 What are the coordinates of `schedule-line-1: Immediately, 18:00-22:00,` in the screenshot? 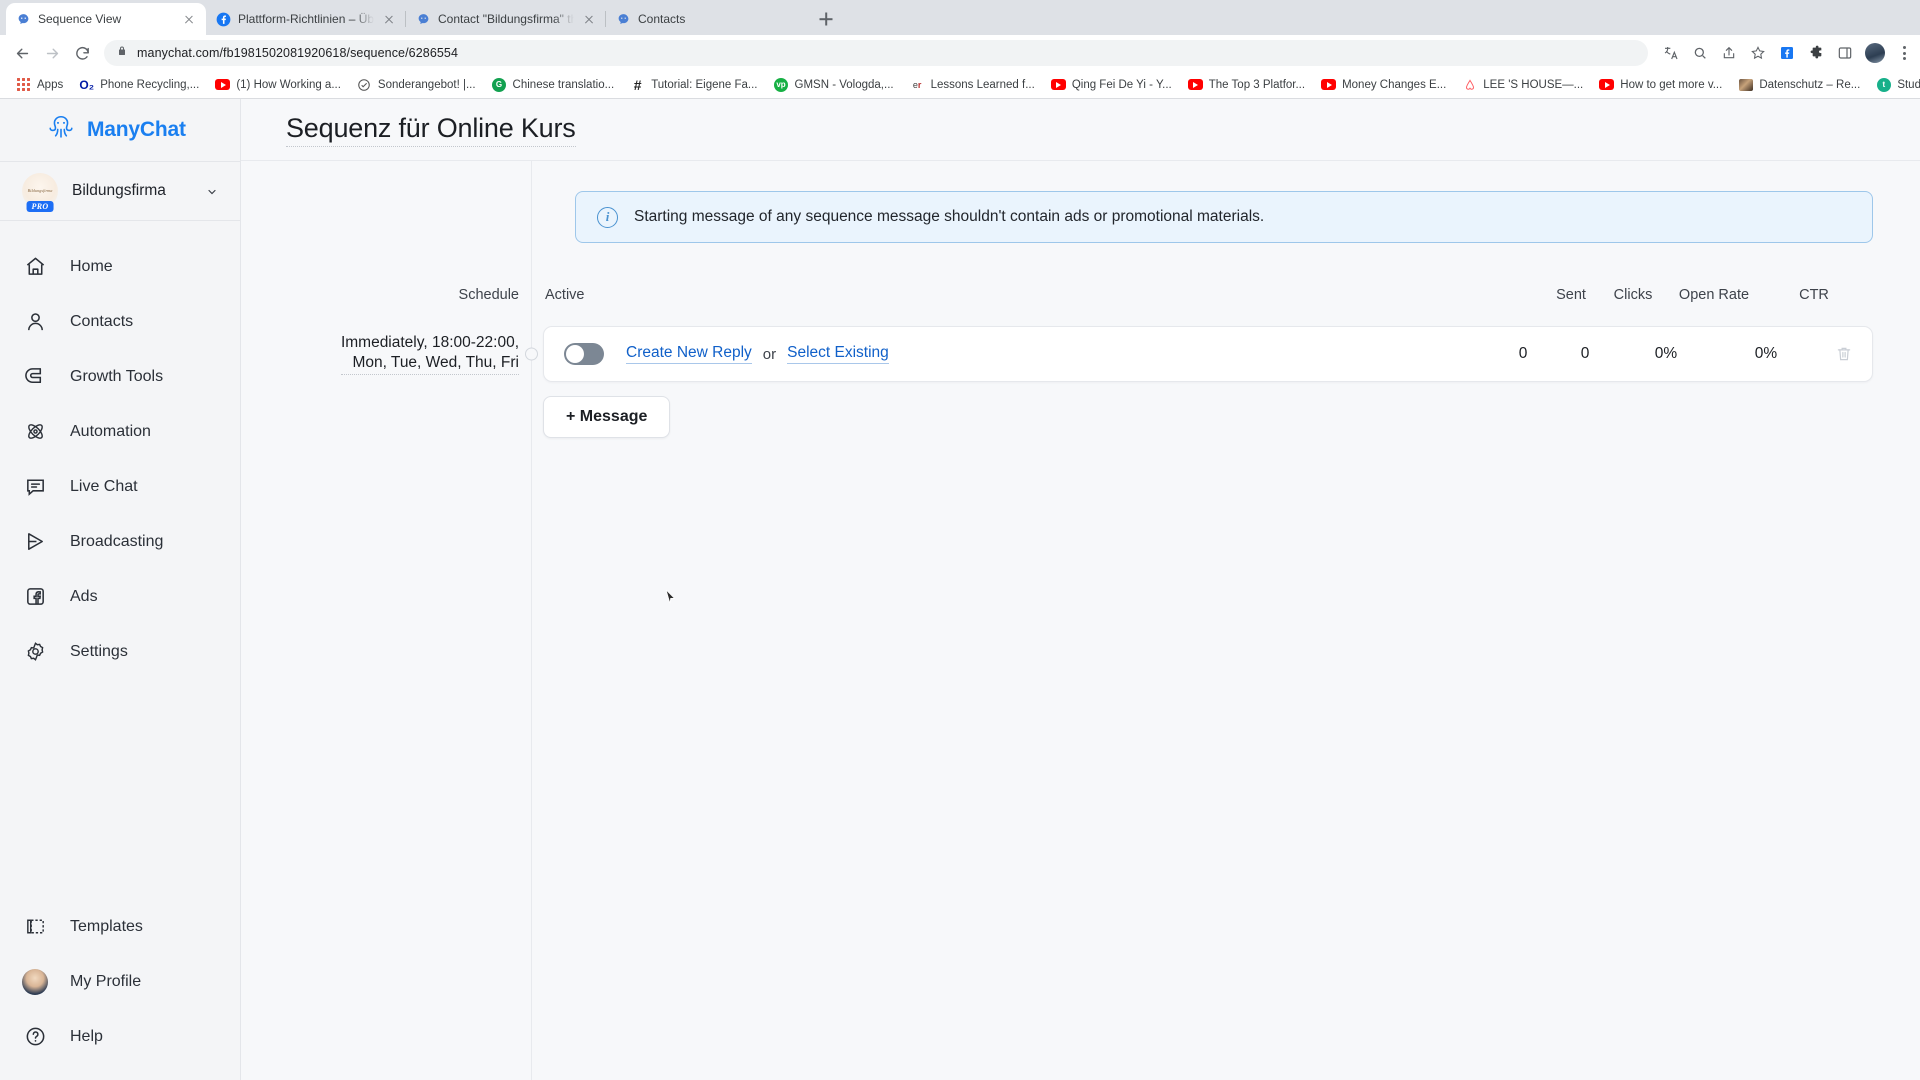 It's located at (429, 342).